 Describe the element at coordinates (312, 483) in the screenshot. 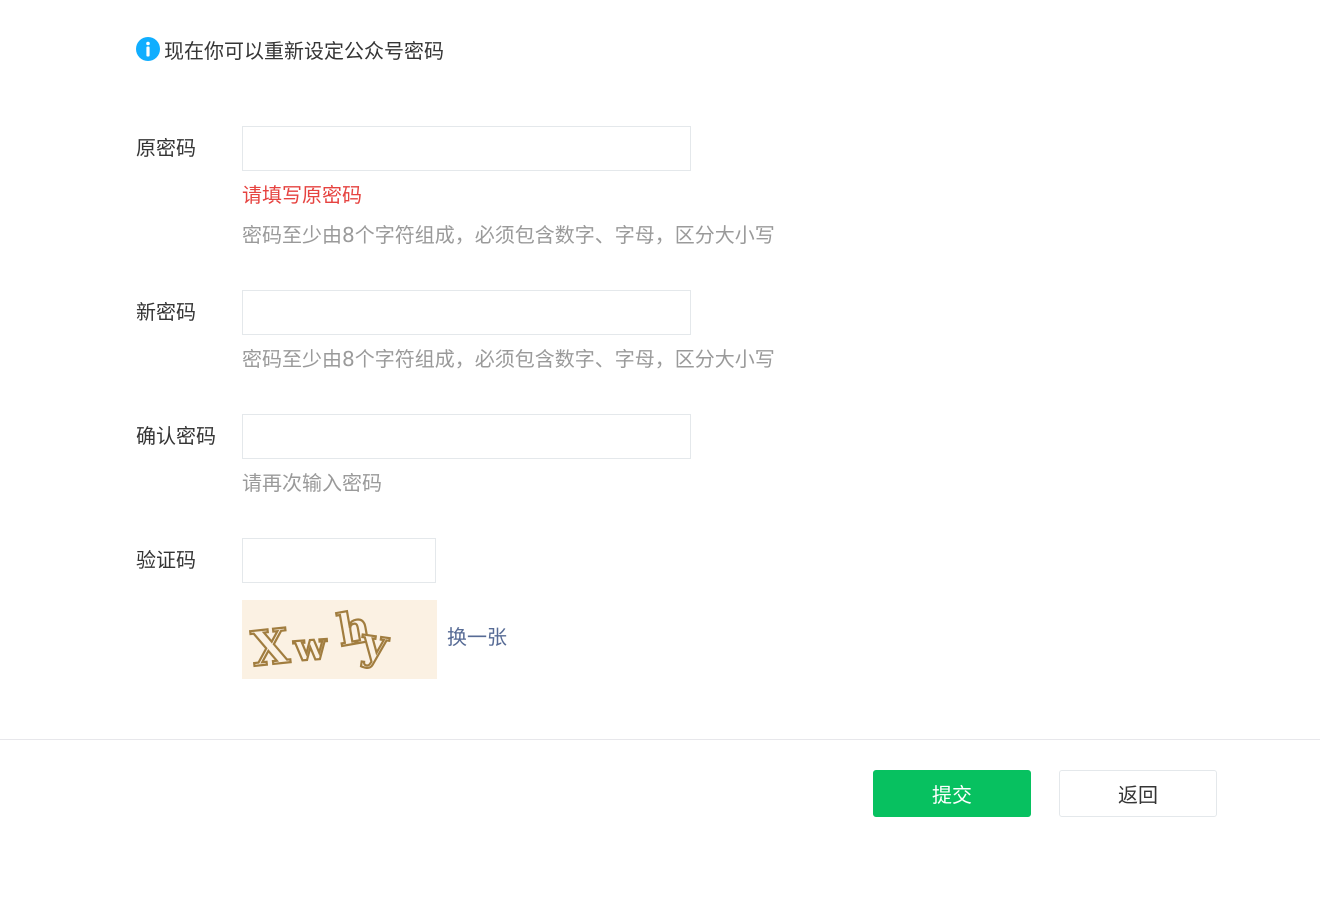

I see `confirm-password-hint: 请再次输入密码` at that location.